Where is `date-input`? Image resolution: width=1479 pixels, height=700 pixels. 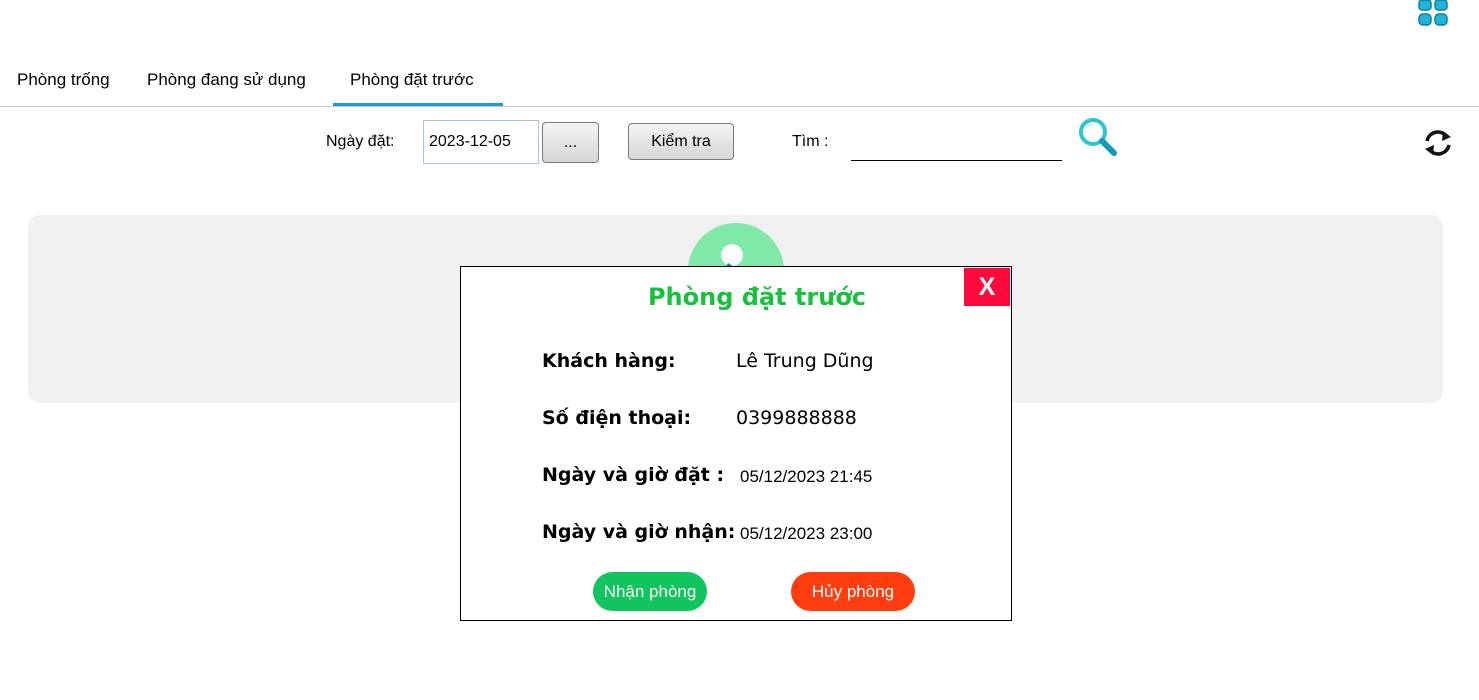 date-input is located at coordinates (481, 142).